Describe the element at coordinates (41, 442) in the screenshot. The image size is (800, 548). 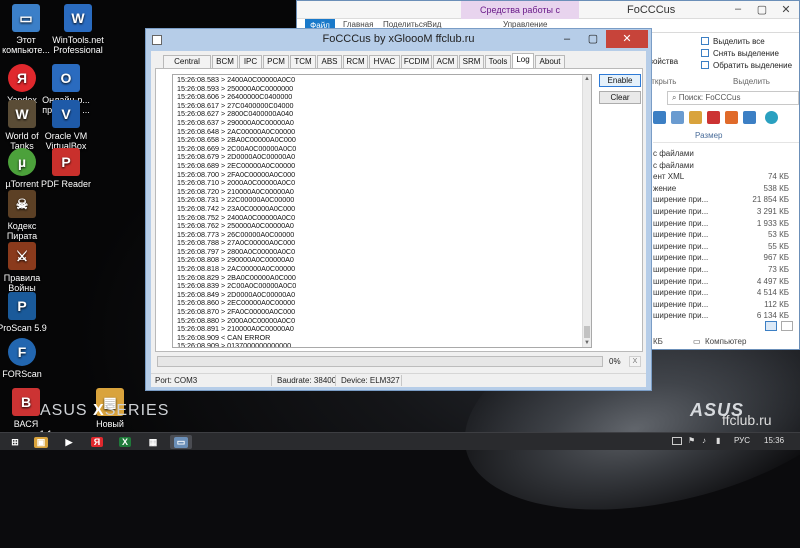
I see `taskbar-explorer: ▣` at that location.